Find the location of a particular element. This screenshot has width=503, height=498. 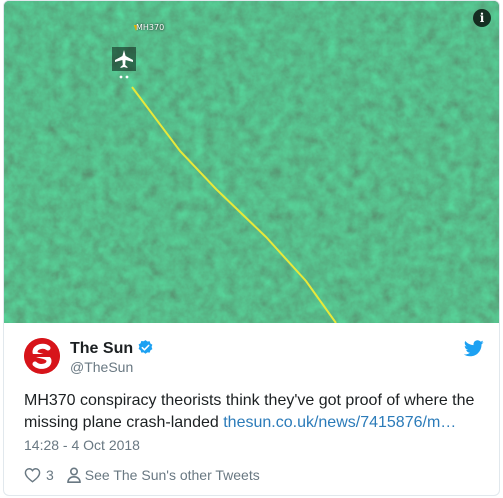

tweet-timestamp: 14:28 - 4 Oct 2018 is located at coordinates (82, 445).